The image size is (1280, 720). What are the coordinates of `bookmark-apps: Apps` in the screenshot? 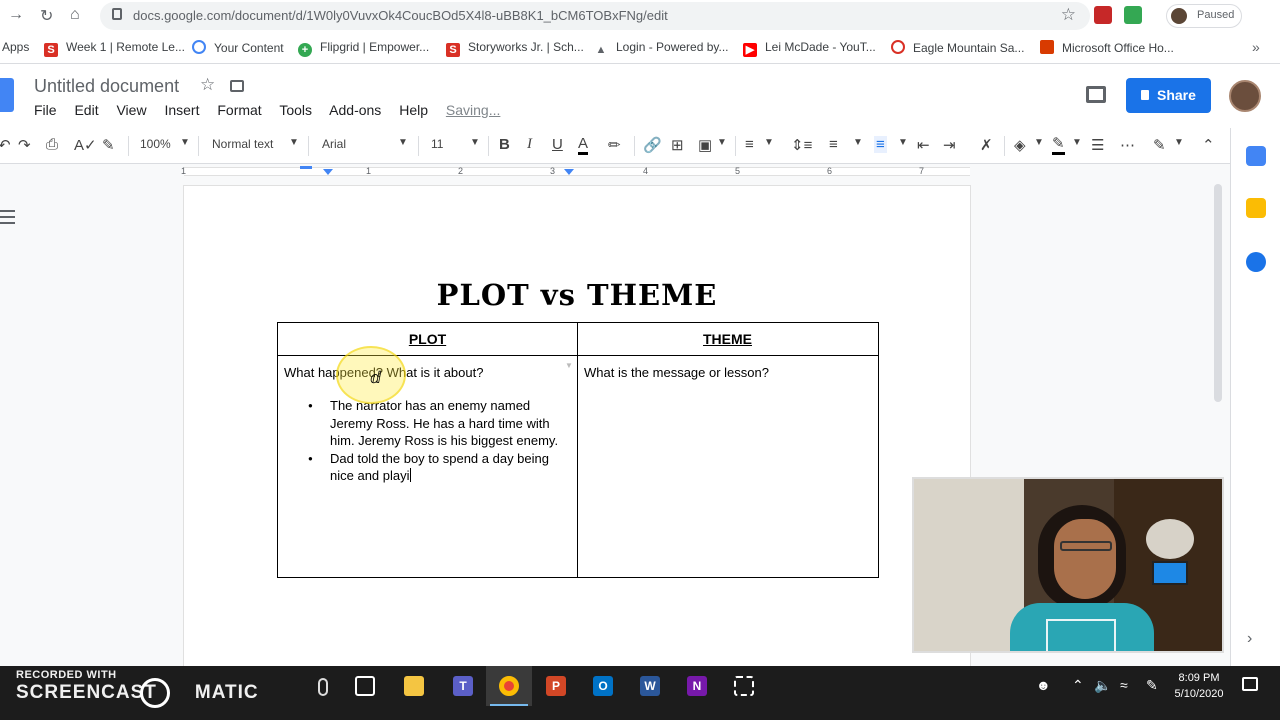 It's located at (15, 47).